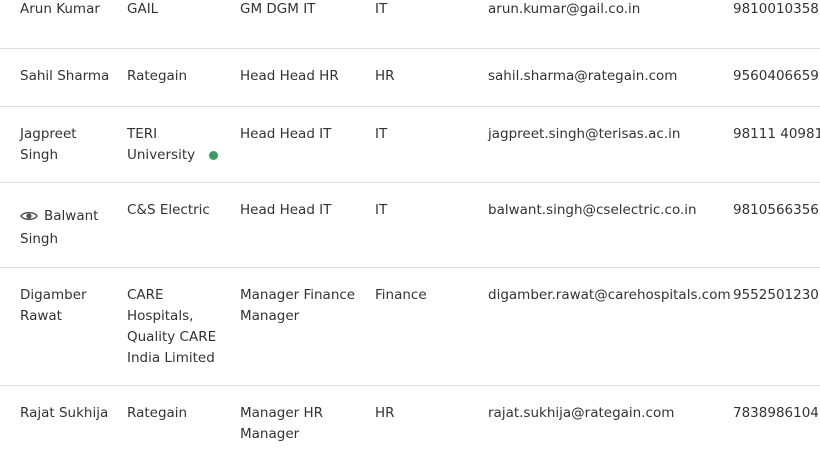  What do you see at coordinates (64, 413) in the screenshot?
I see `contact-name: Rajat Sukhija` at bounding box center [64, 413].